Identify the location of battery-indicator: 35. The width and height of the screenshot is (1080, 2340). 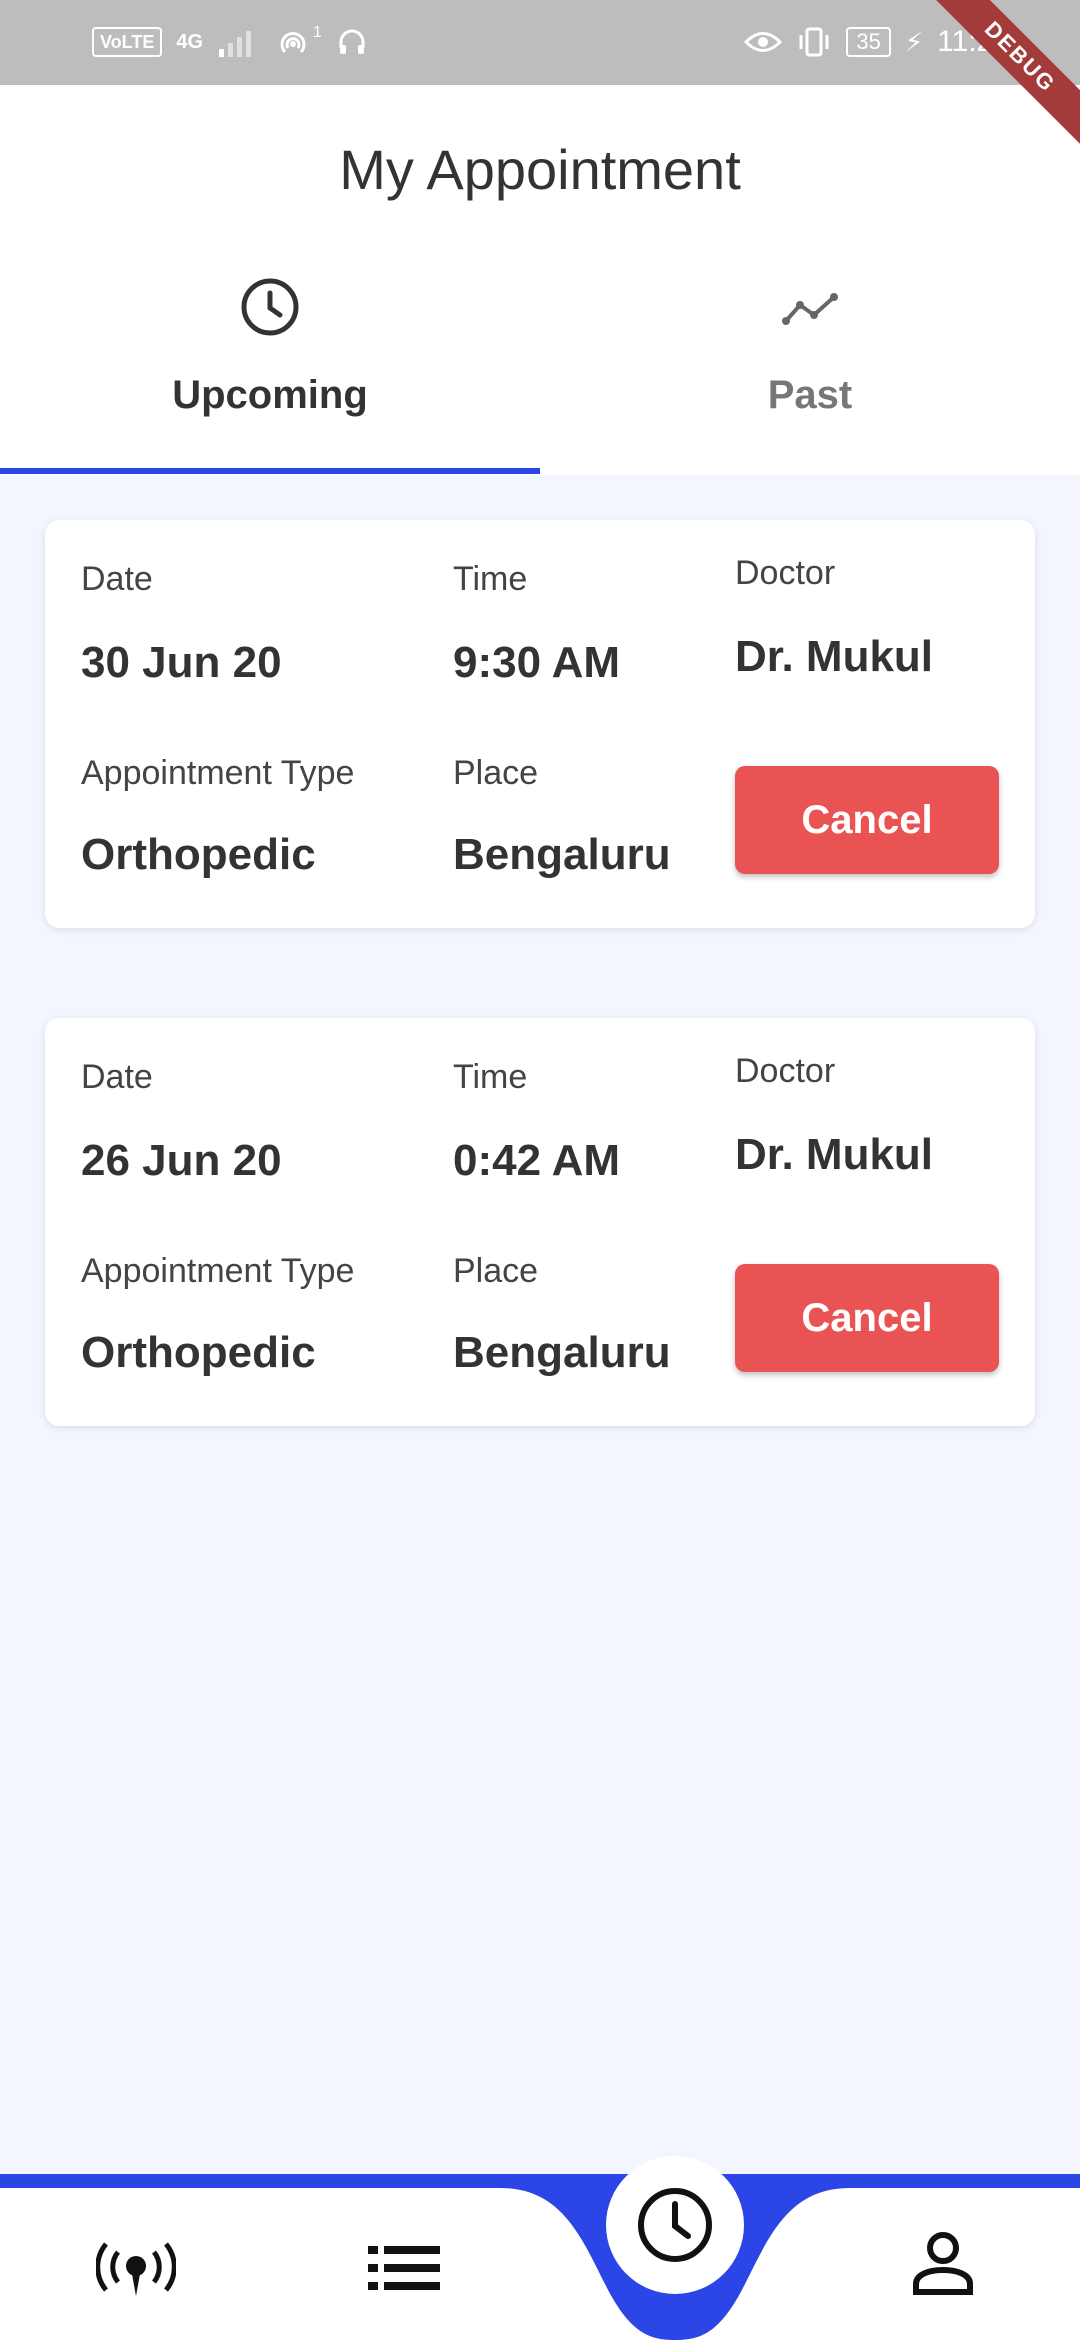
(868, 42).